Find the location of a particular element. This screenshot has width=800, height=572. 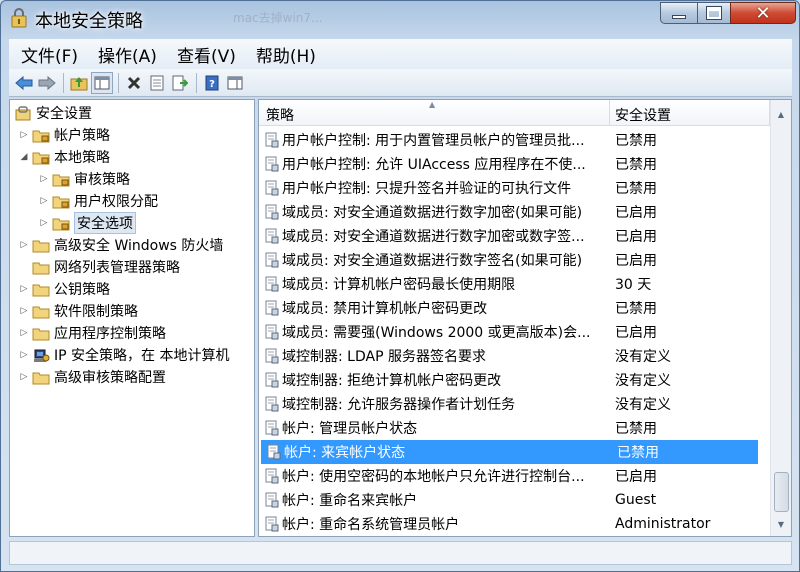

table-row: 域成员: 禁用计算机帐户密码更改 已禁用 is located at coordinates (509, 308).